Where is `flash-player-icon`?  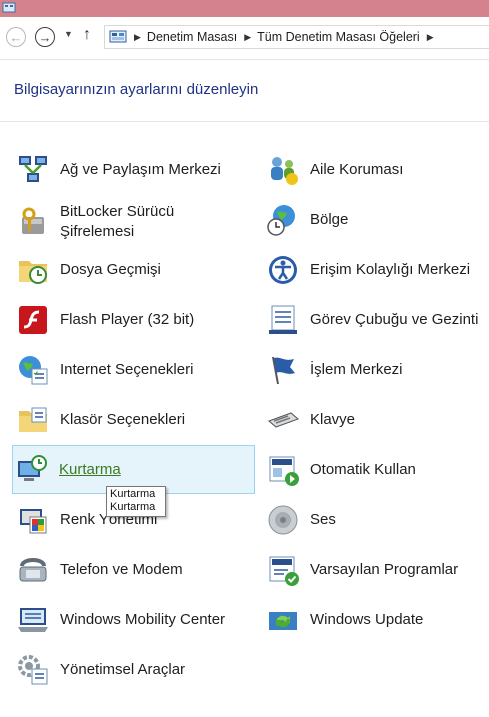 flash-player-icon is located at coordinates (33, 320).